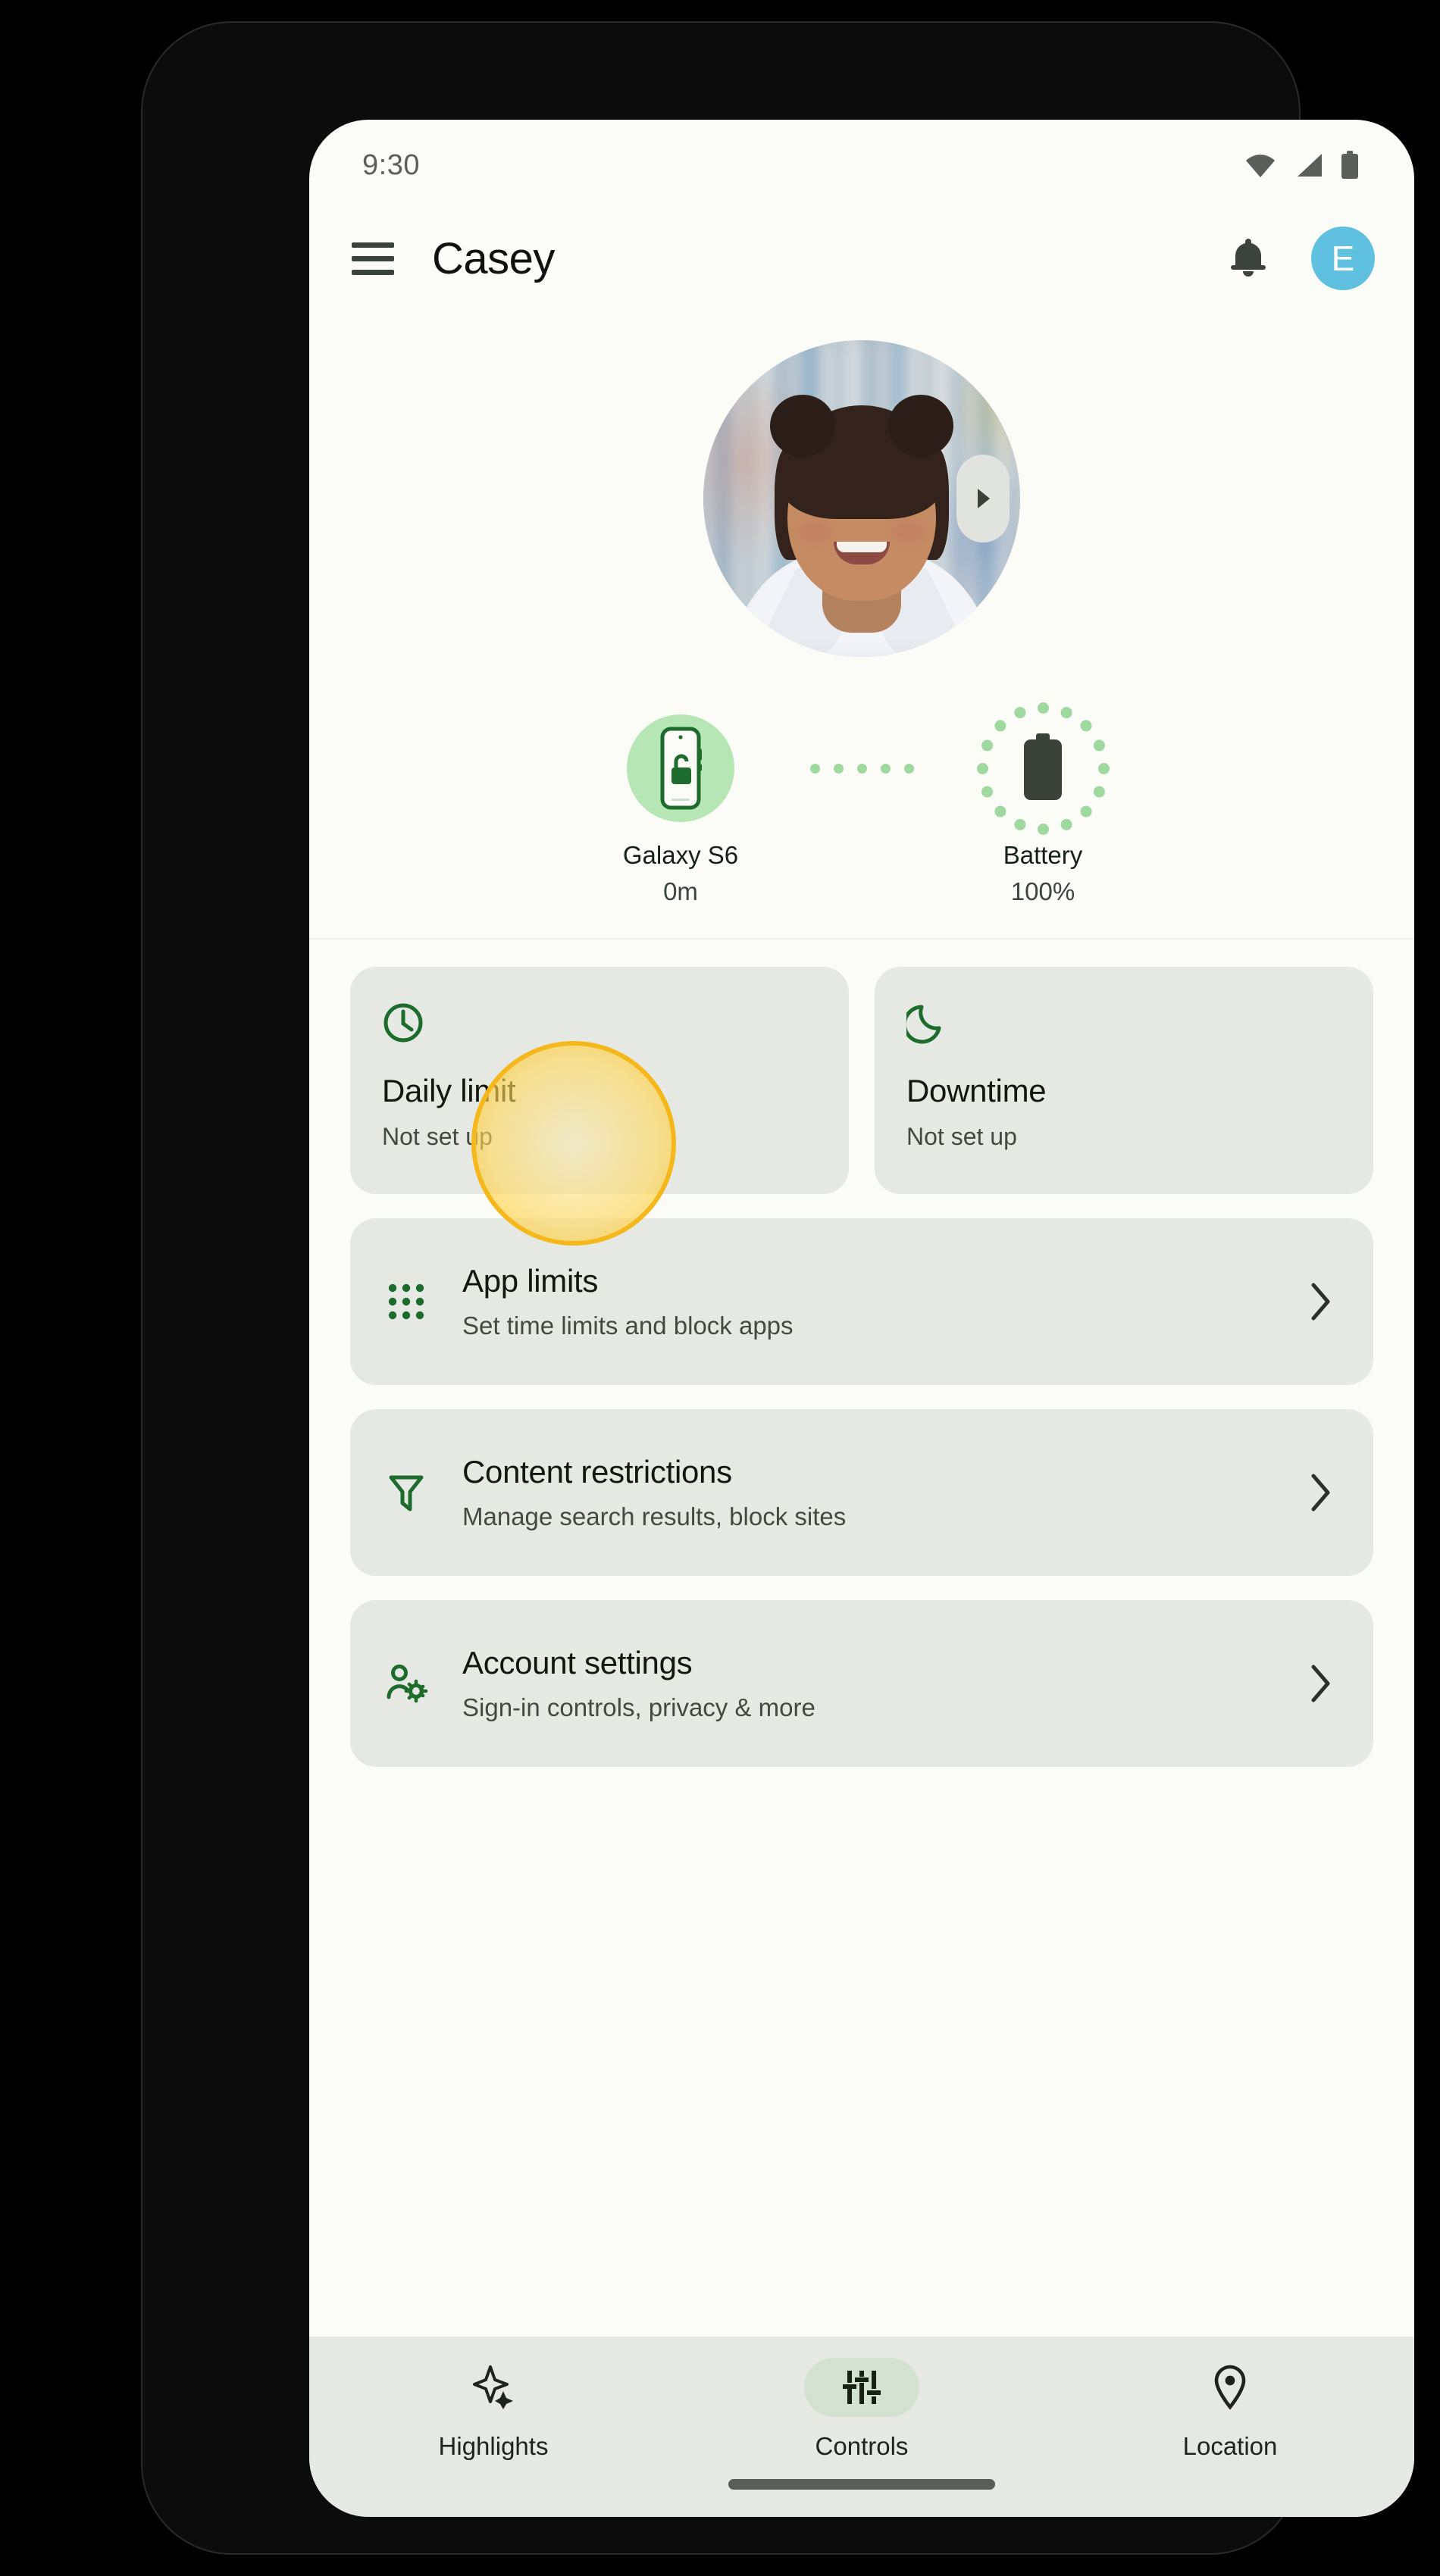  I want to click on app-limits-subtitle: Set time limits and block apps, so click(628, 1326).